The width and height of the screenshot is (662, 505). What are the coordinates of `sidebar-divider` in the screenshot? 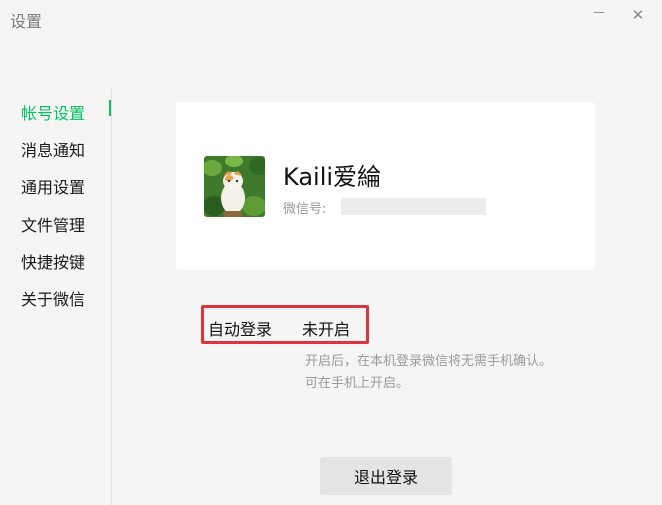 It's located at (111, 296).